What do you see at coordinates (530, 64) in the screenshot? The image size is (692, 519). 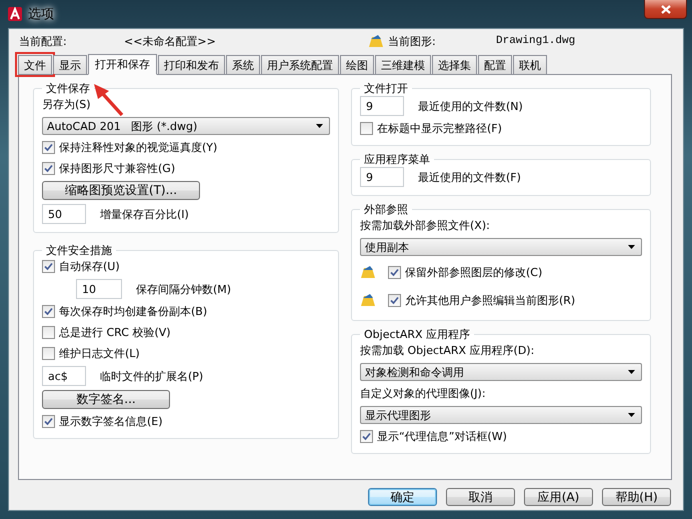 I see `tab: 联机` at bounding box center [530, 64].